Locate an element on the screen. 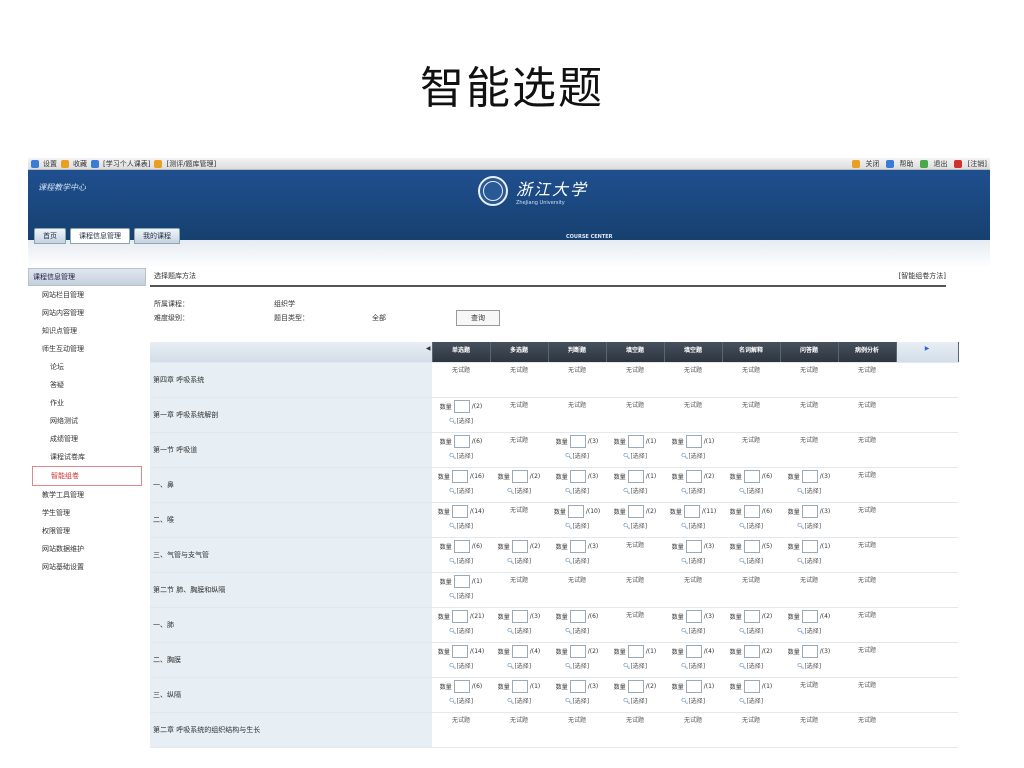  toolbar-item: 收藏 is located at coordinates (80, 164).